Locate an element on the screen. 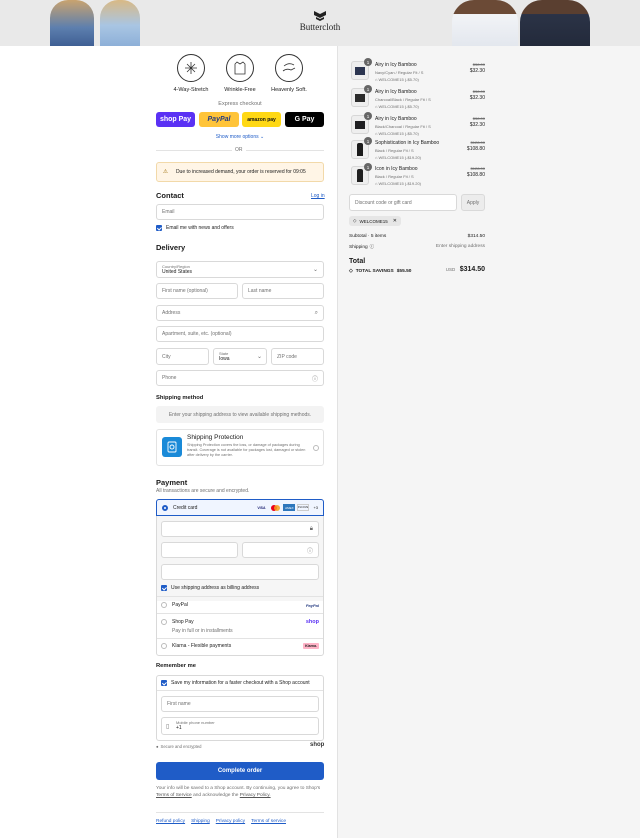 This screenshot has height=838, width=640. shipping-protection-toggle is located at coordinates (316, 448).